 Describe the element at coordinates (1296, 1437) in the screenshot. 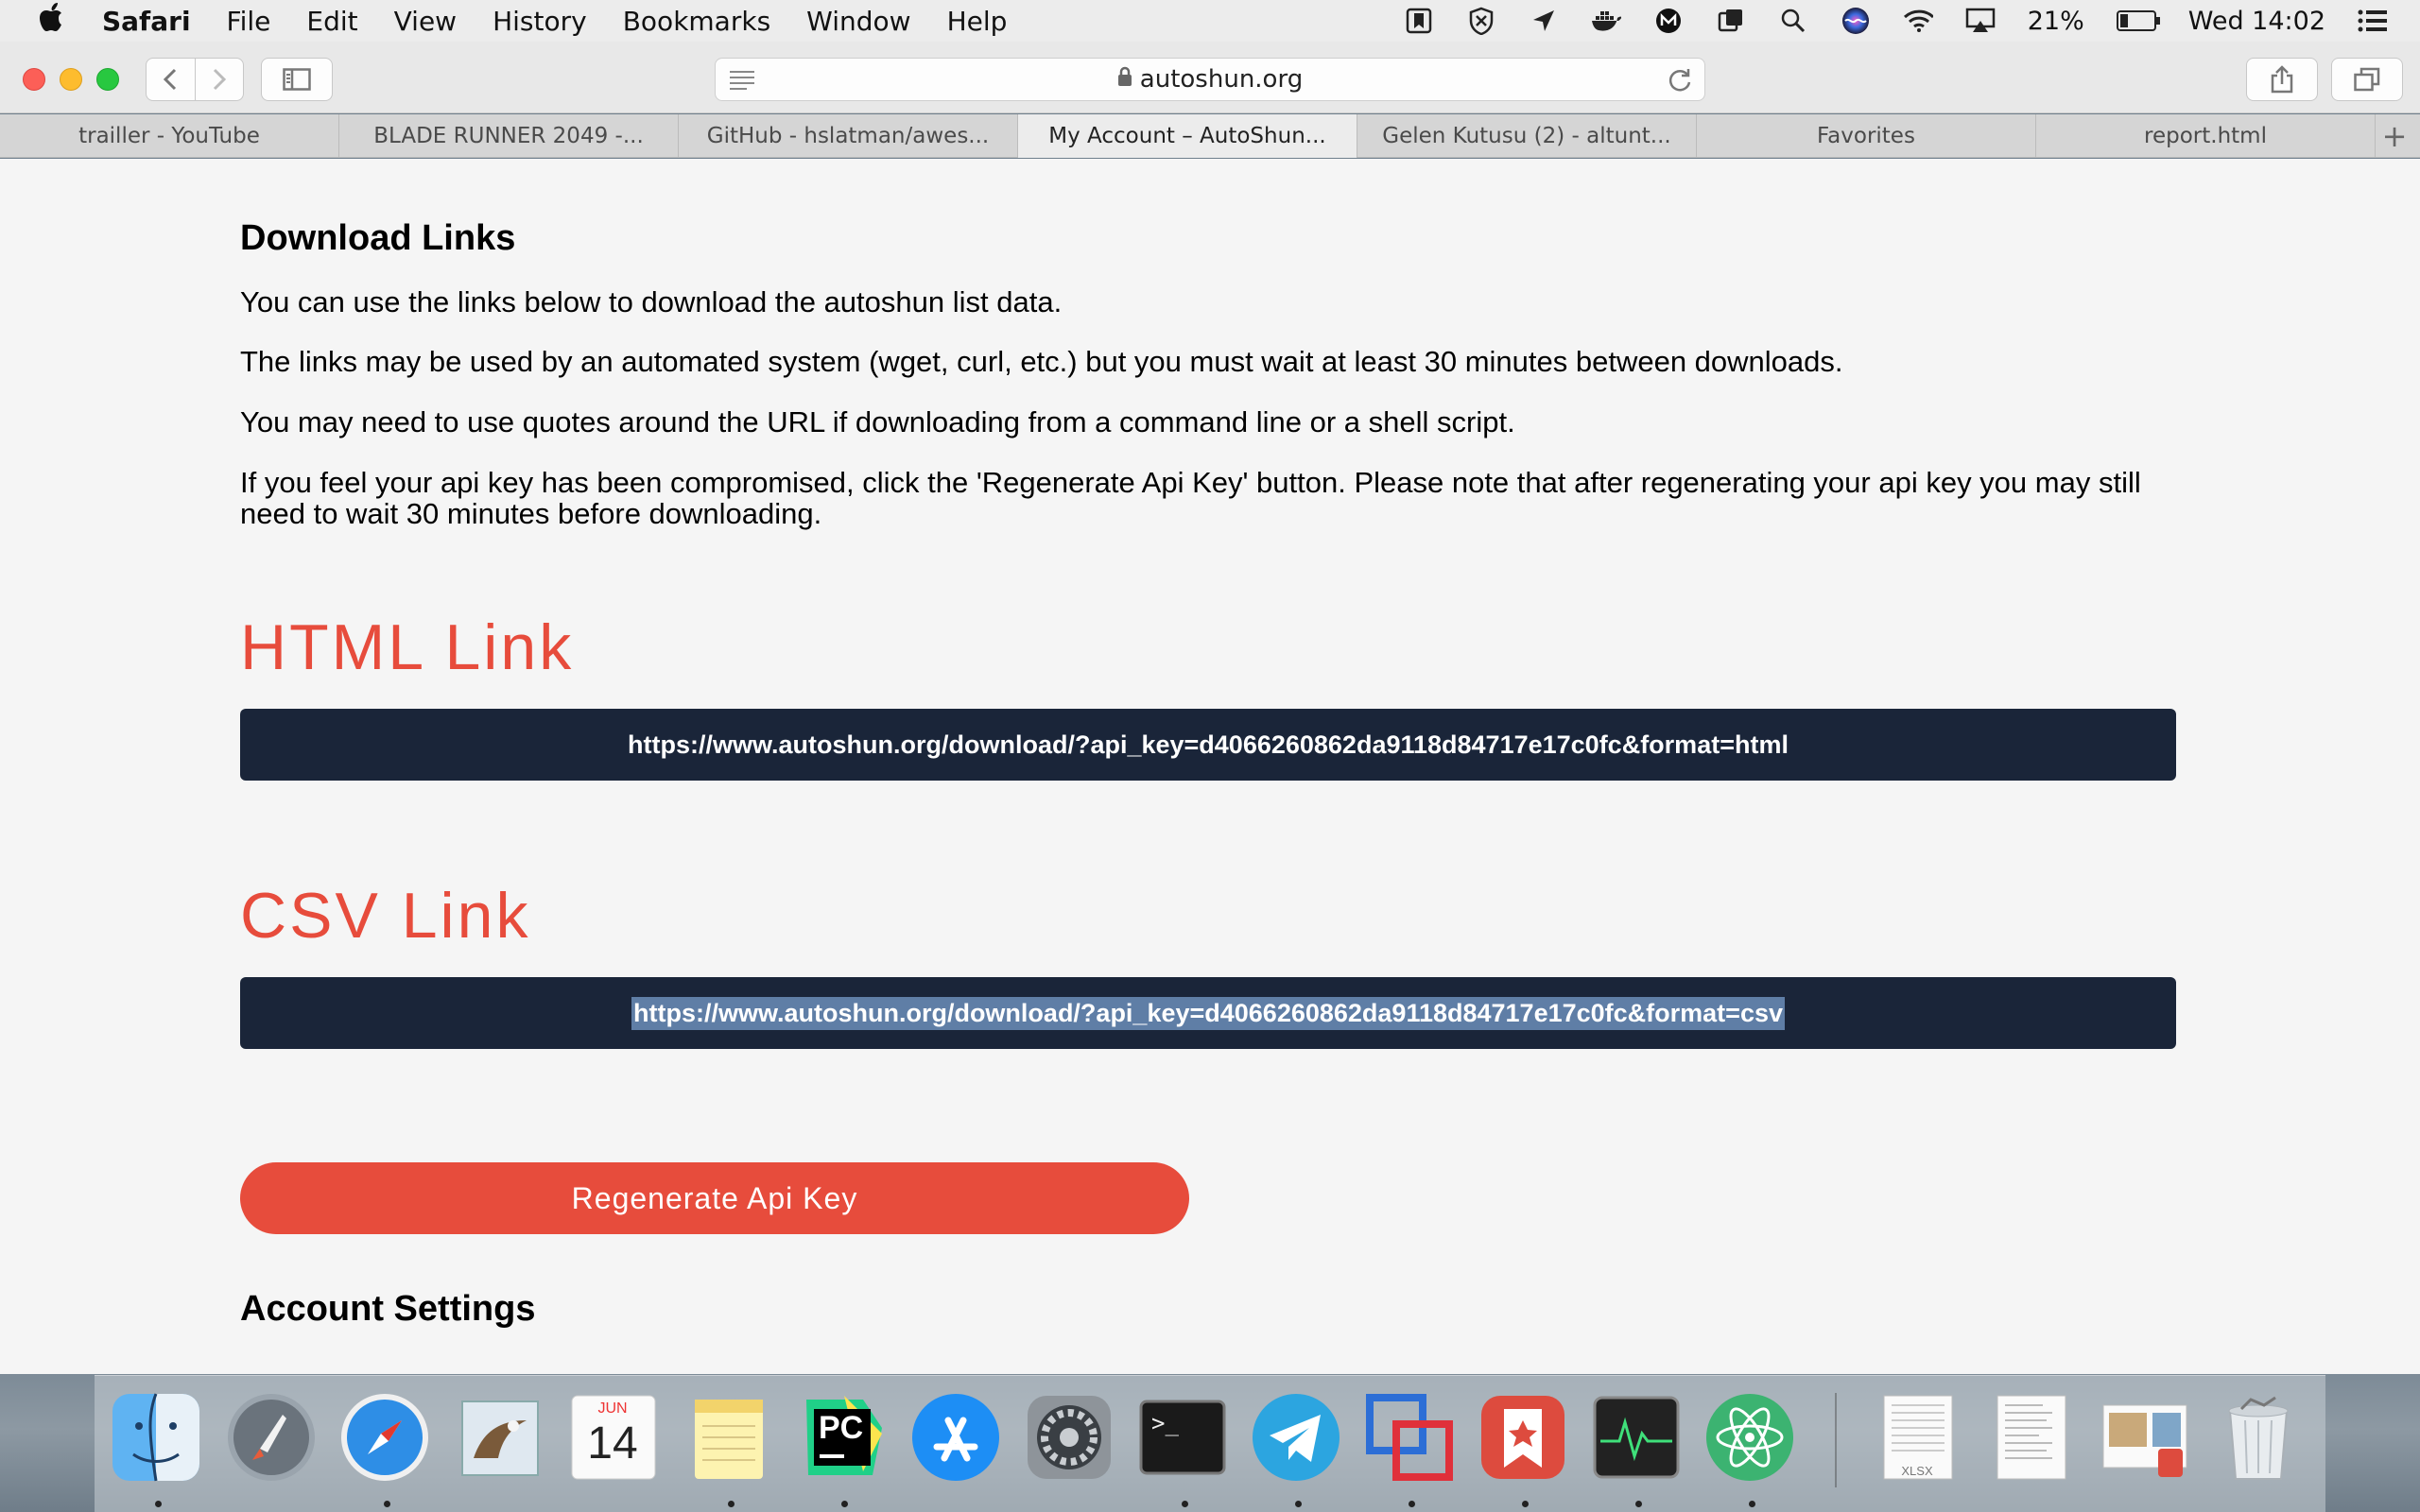

I see `telegram-icon` at that location.